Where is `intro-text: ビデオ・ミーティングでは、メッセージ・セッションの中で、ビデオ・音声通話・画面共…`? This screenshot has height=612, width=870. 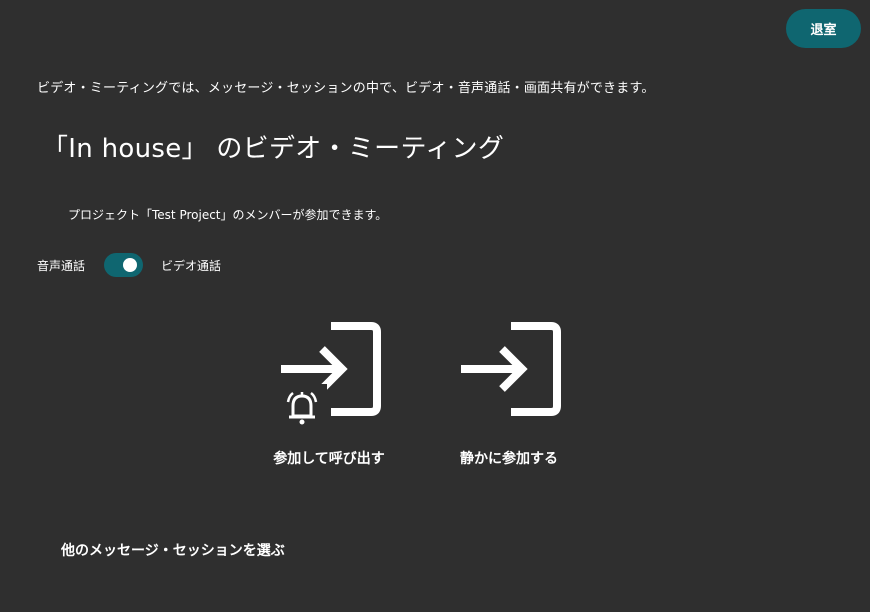 intro-text: ビデオ・ミーティングでは、メッセージ・セッションの中で、ビデオ・音声通話・画面共… is located at coordinates (346, 88).